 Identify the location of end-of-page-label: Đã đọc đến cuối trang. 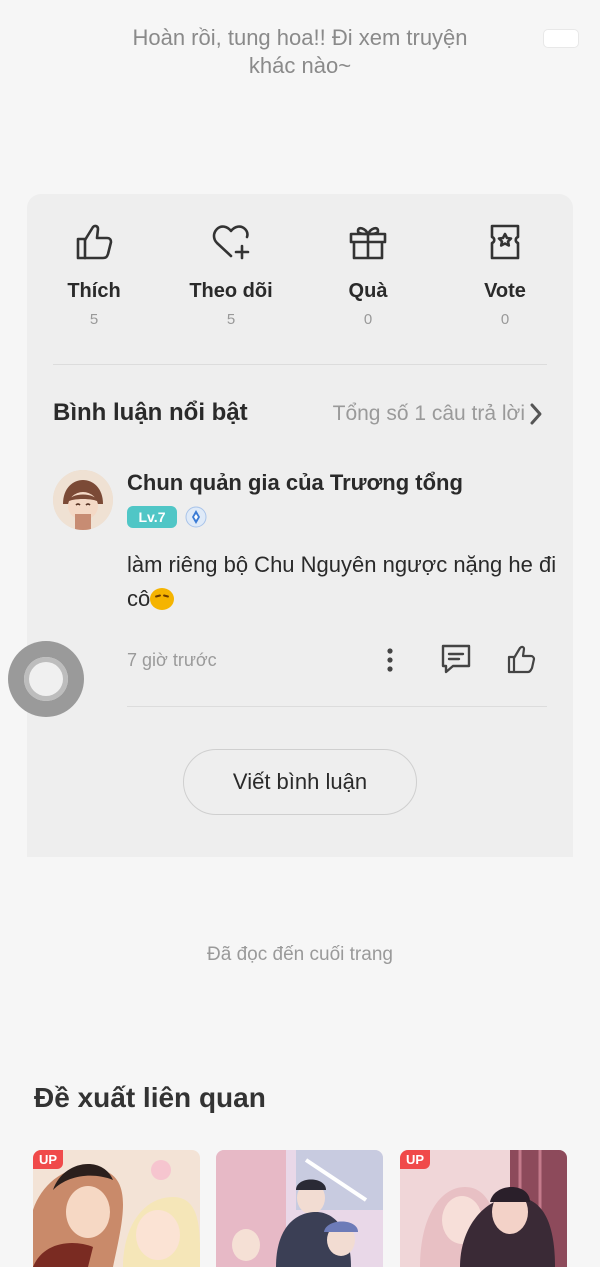
(300, 954).